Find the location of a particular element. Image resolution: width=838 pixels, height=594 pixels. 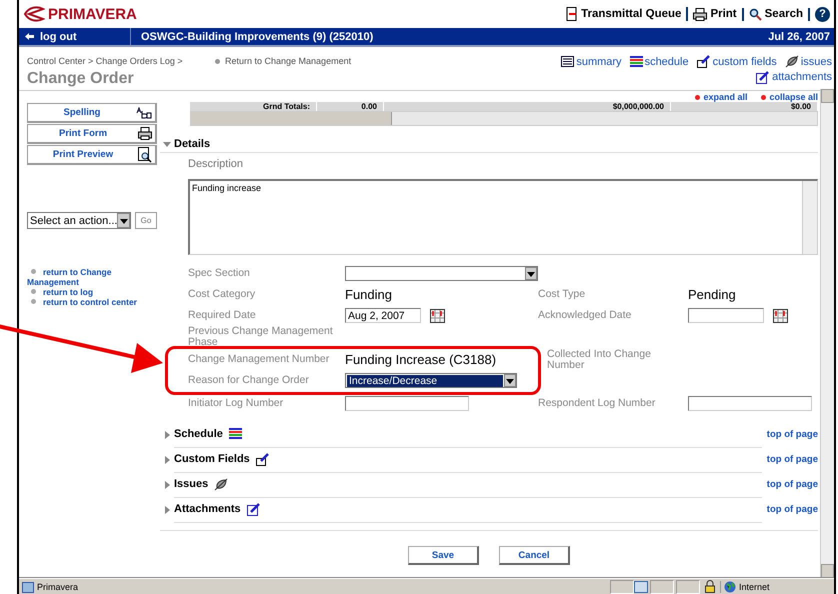

breadcrumb: Control Center > Change Orders Log > is located at coordinates (105, 61).